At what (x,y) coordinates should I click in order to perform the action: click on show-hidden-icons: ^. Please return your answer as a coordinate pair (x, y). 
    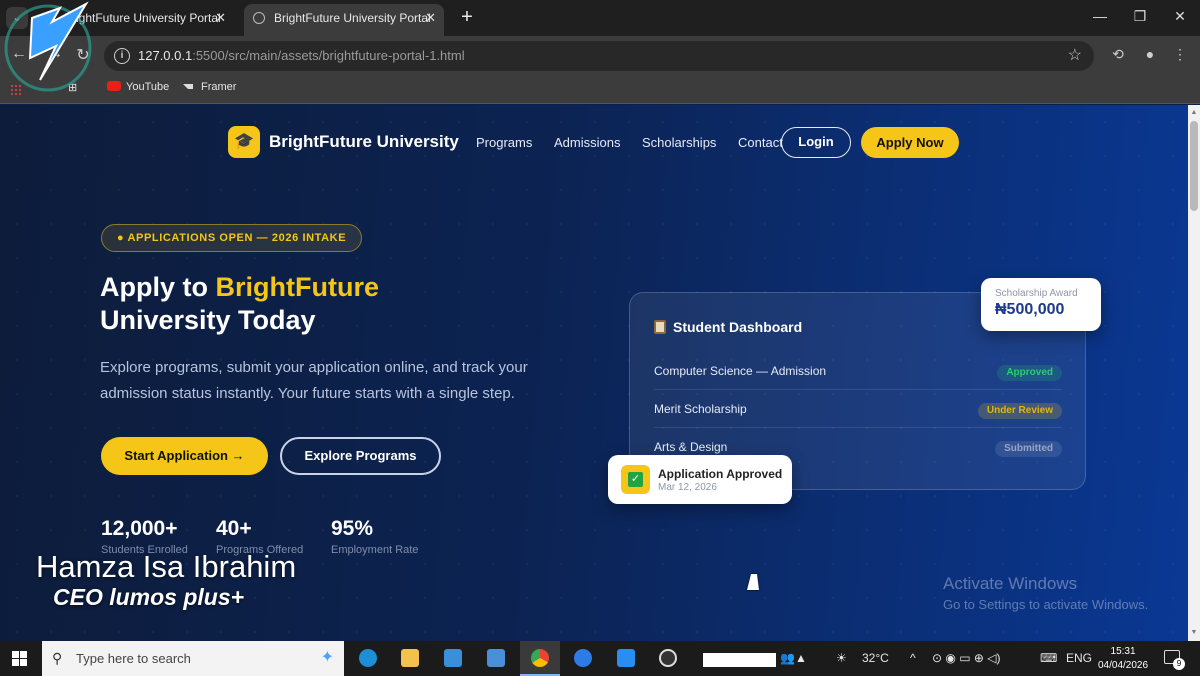
    Looking at the image, I should click on (913, 658).